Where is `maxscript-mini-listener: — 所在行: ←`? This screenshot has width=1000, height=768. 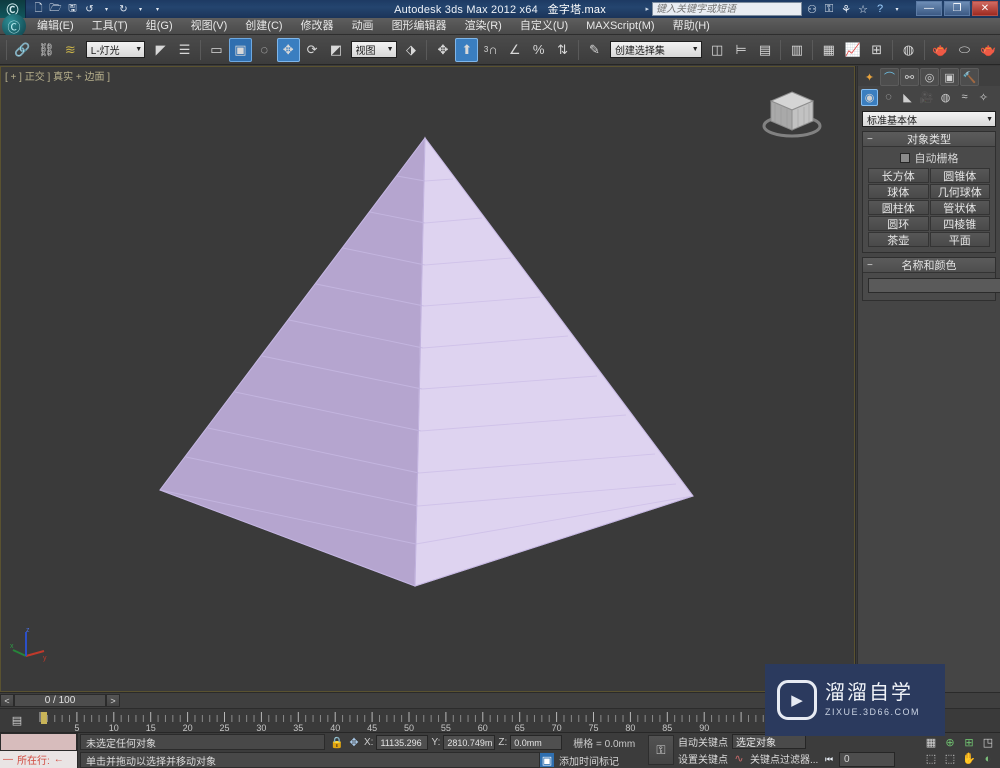 maxscript-mini-listener: — 所在行: ← is located at coordinates (39, 750).